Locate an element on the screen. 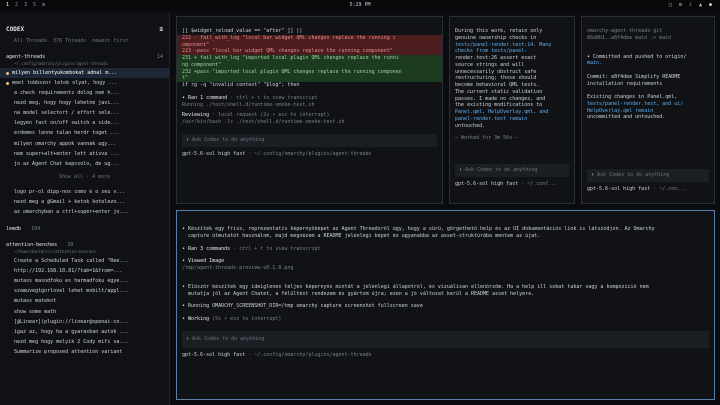 The width and height of the screenshot is (720, 405). show-all-button: Show all · 4 more is located at coordinates (84, 178).